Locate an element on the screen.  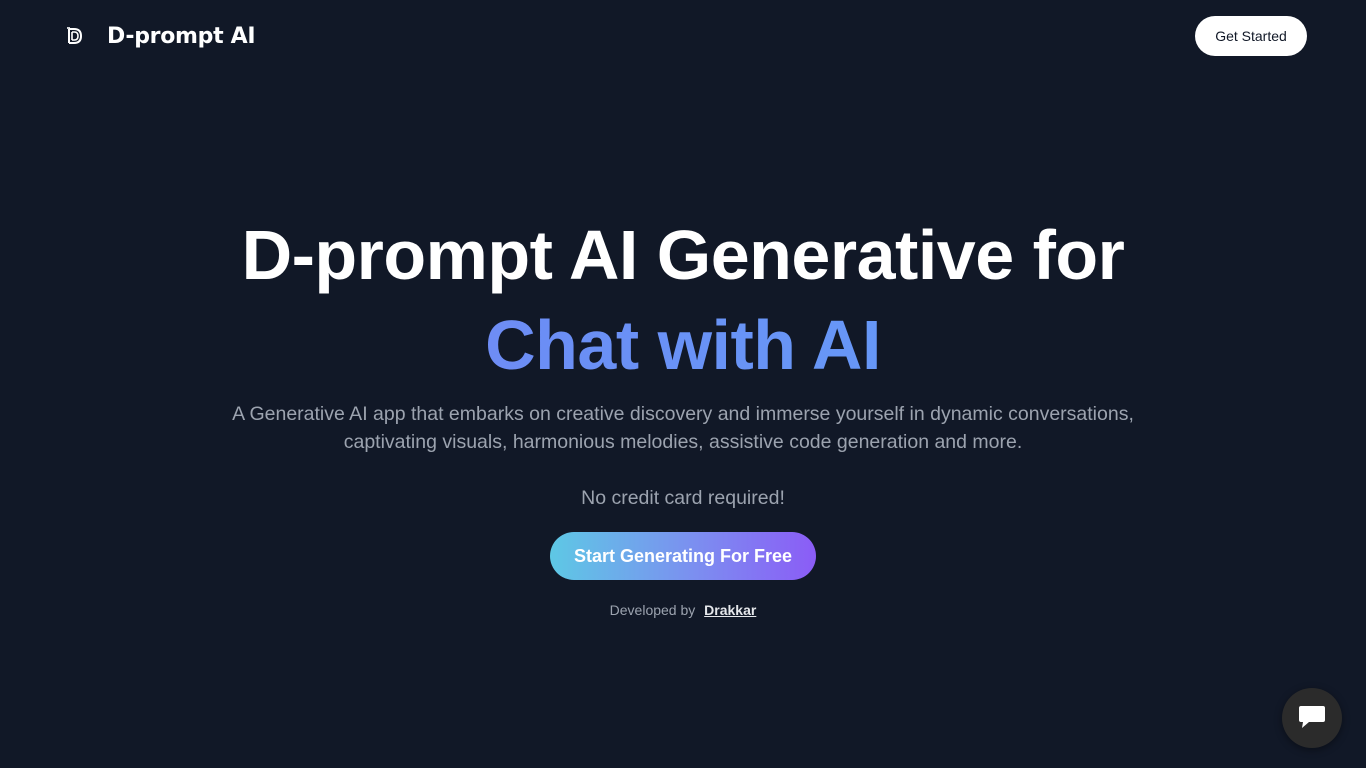
get-started-button: Get Started is located at coordinates (1251, 36).